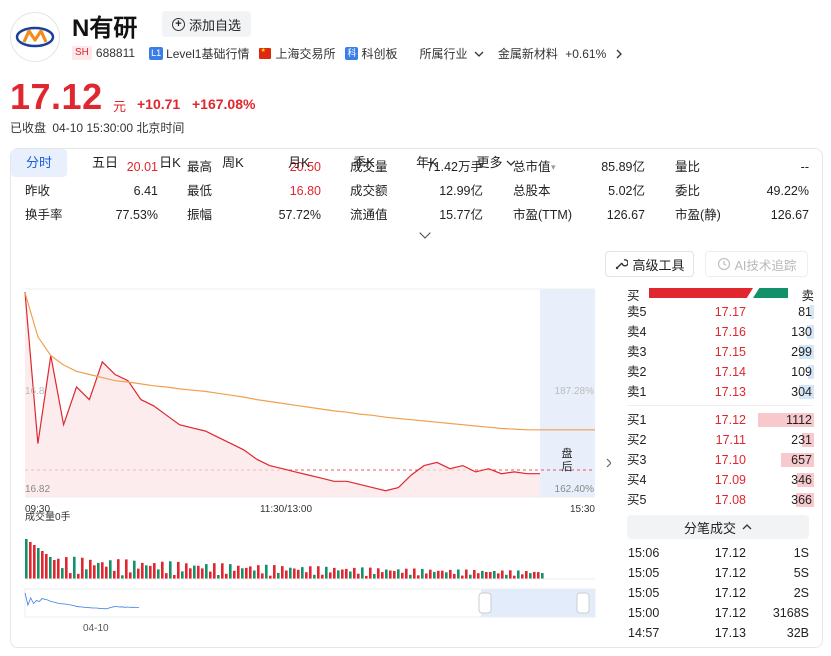  I want to click on current-price: 17.12, so click(56, 96).